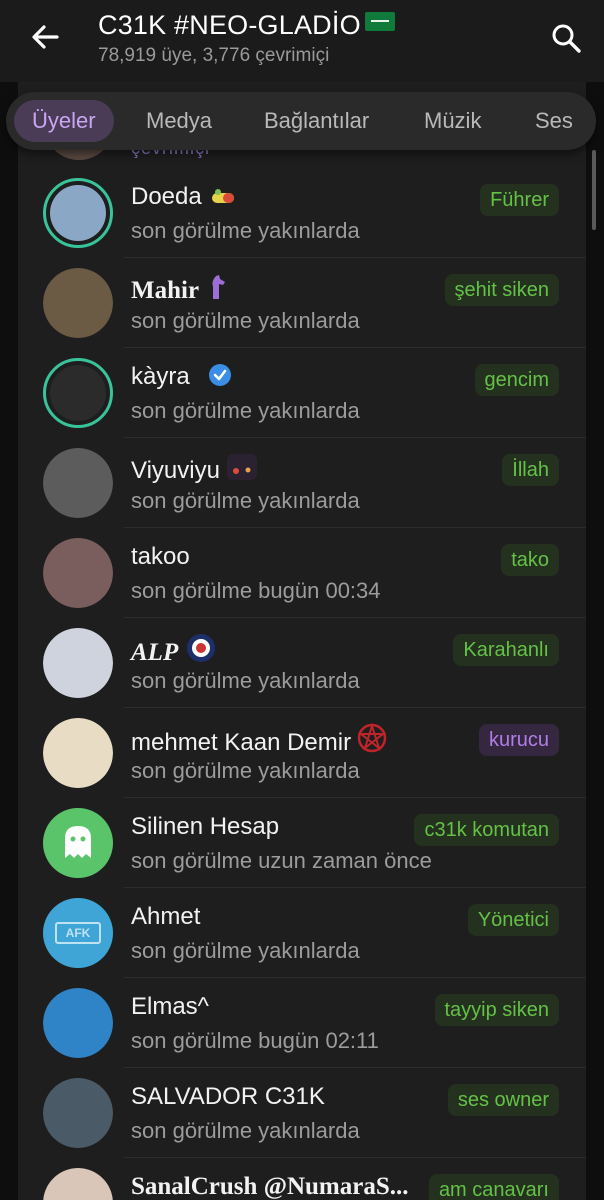 The image size is (604, 1200). What do you see at coordinates (516, 380) in the screenshot?
I see `role-badge: gencim` at bounding box center [516, 380].